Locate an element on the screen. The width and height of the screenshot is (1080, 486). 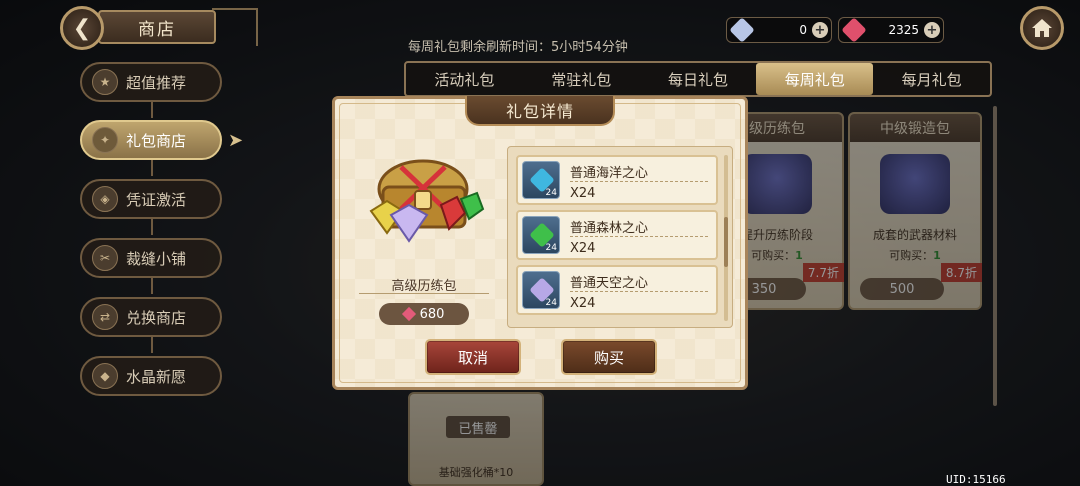
dialog-title: 礼包详情 is located at coordinates (540, 111).